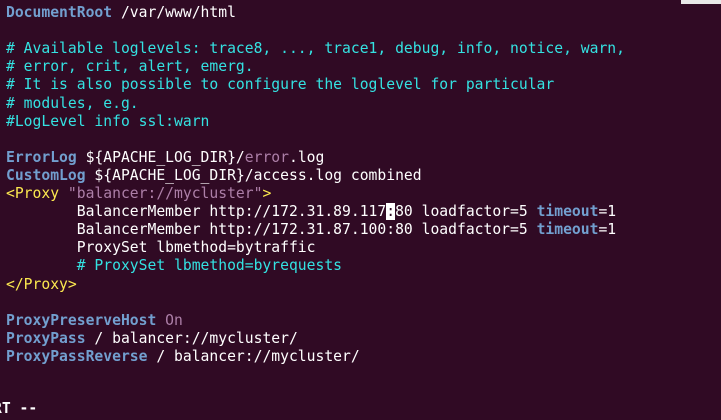  I want to click on code-token: On, so click(174, 320).